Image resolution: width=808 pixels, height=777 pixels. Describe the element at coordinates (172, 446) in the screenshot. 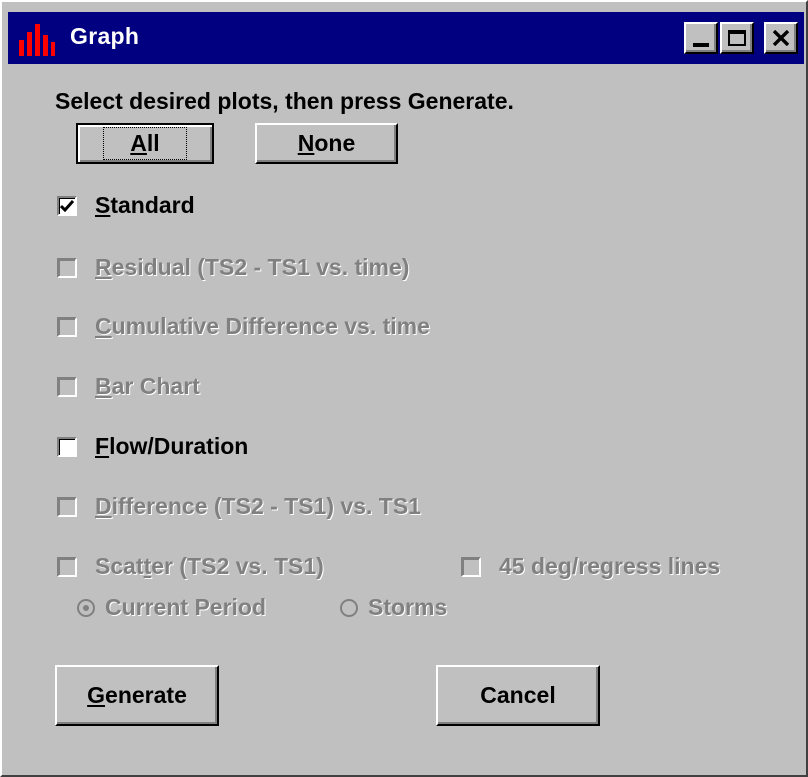

I see `checkbox-label: Flow/Duration` at that location.